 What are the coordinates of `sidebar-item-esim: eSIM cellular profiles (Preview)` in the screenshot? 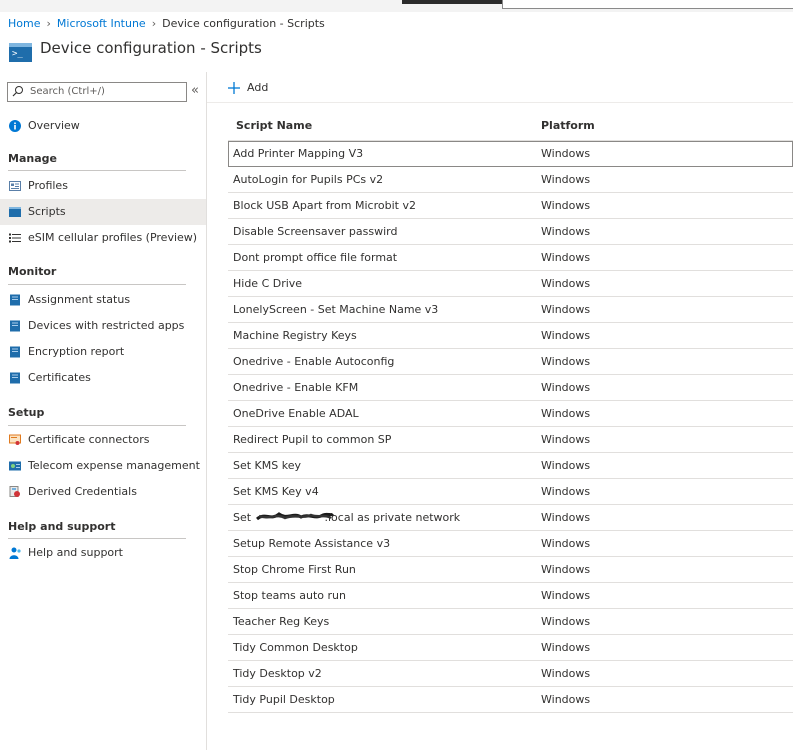 It's located at (103, 238).